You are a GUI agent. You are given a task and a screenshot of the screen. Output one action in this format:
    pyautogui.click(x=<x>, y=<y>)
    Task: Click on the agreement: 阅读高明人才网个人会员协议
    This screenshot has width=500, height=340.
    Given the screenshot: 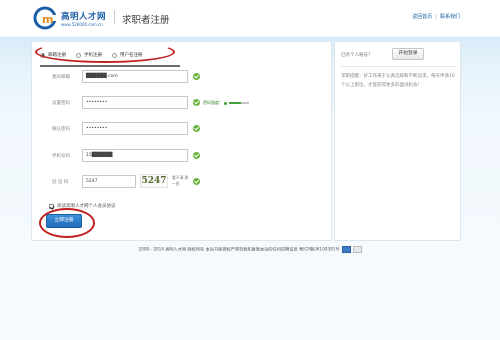 What is the action you would take?
    pyautogui.click(x=82, y=206)
    